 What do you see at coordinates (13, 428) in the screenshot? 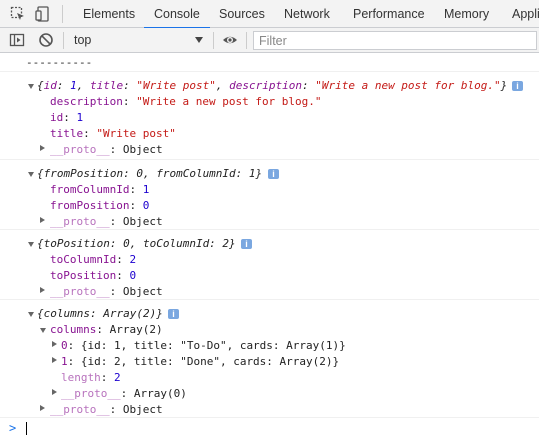
I see `prompt-chevron-icon: >` at bounding box center [13, 428].